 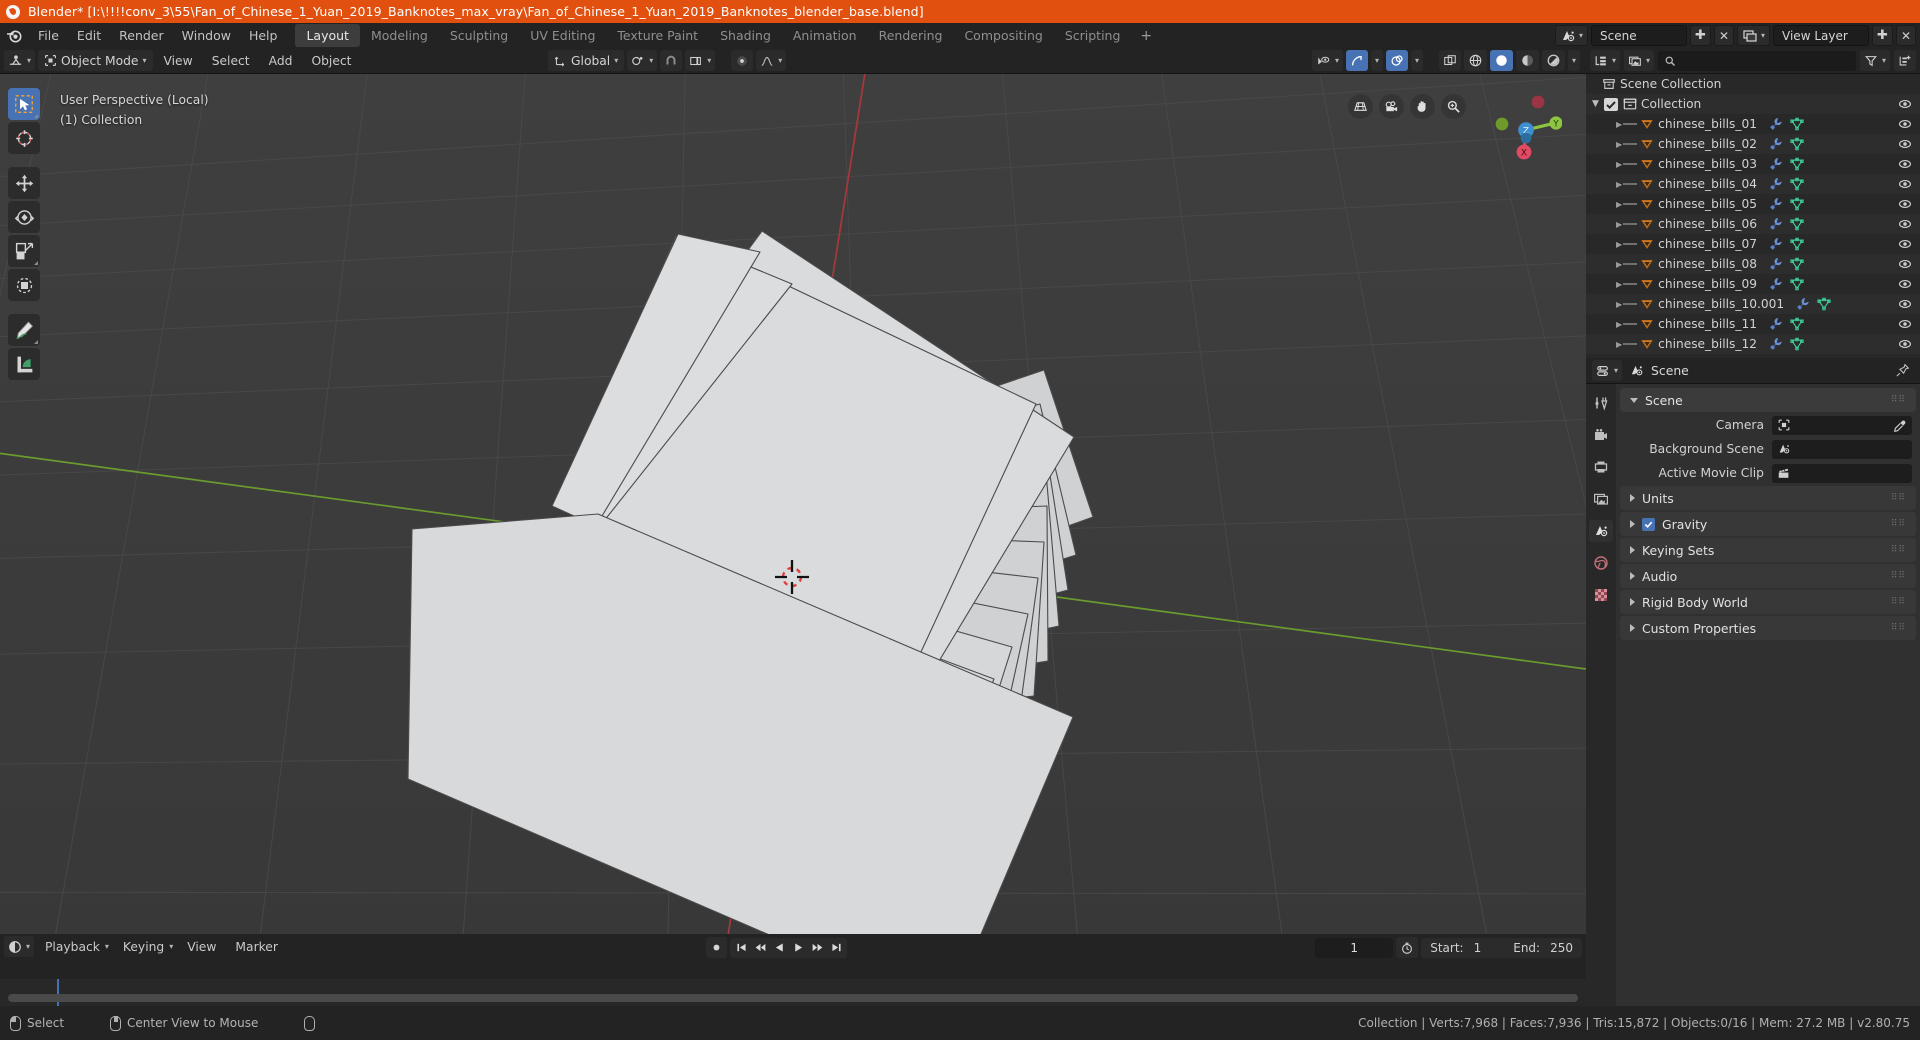 What do you see at coordinates (399, 35) in the screenshot?
I see `tab-modeling: Modeling` at bounding box center [399, 35].